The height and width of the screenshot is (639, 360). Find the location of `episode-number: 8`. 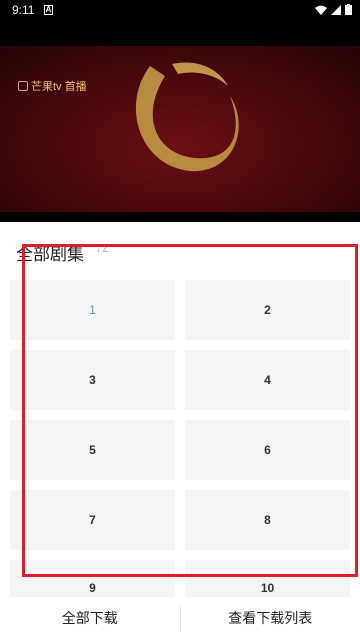

episode-number: 8 is located at coordinates (267, 520).